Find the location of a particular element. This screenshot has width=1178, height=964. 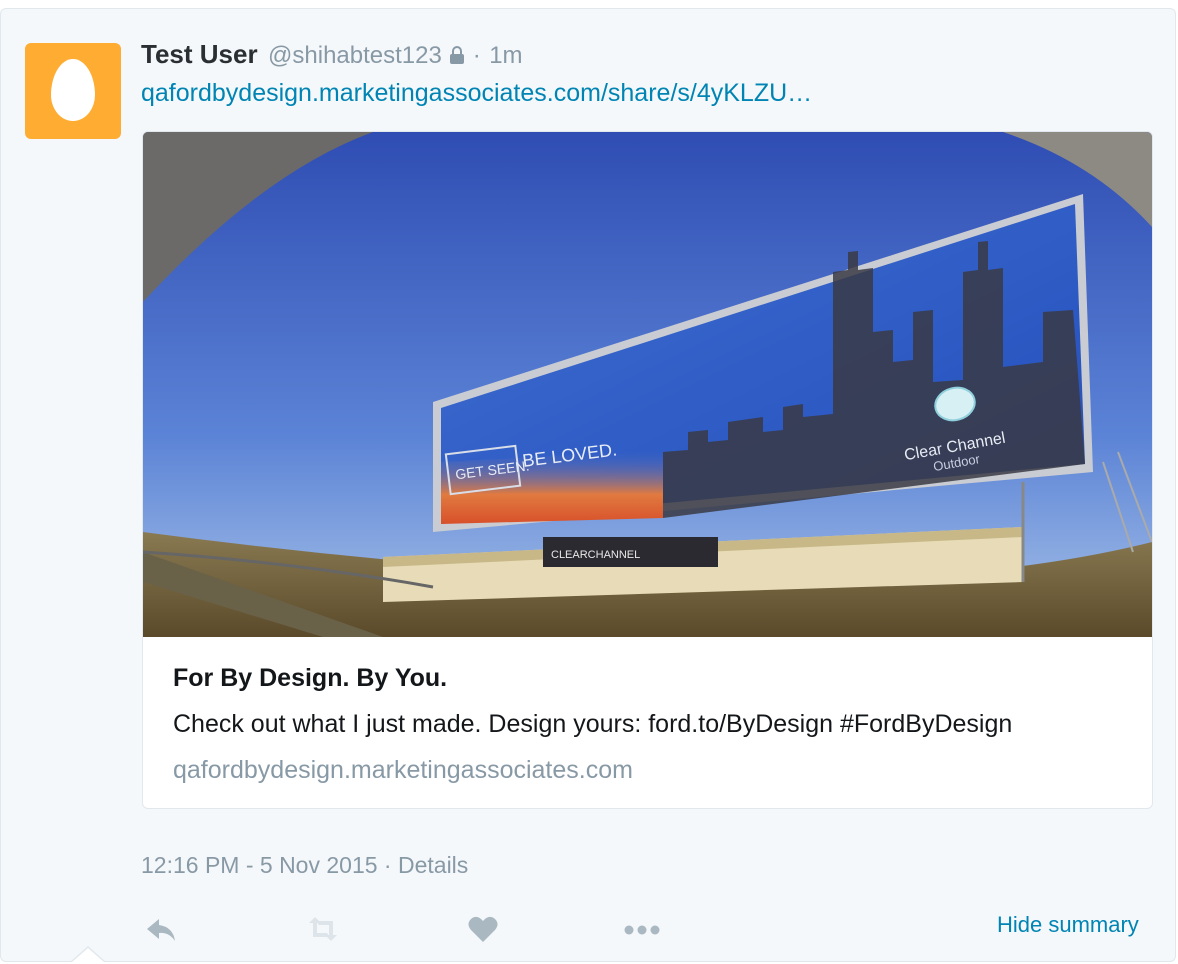

like-button is located at coordinates (483, 929).